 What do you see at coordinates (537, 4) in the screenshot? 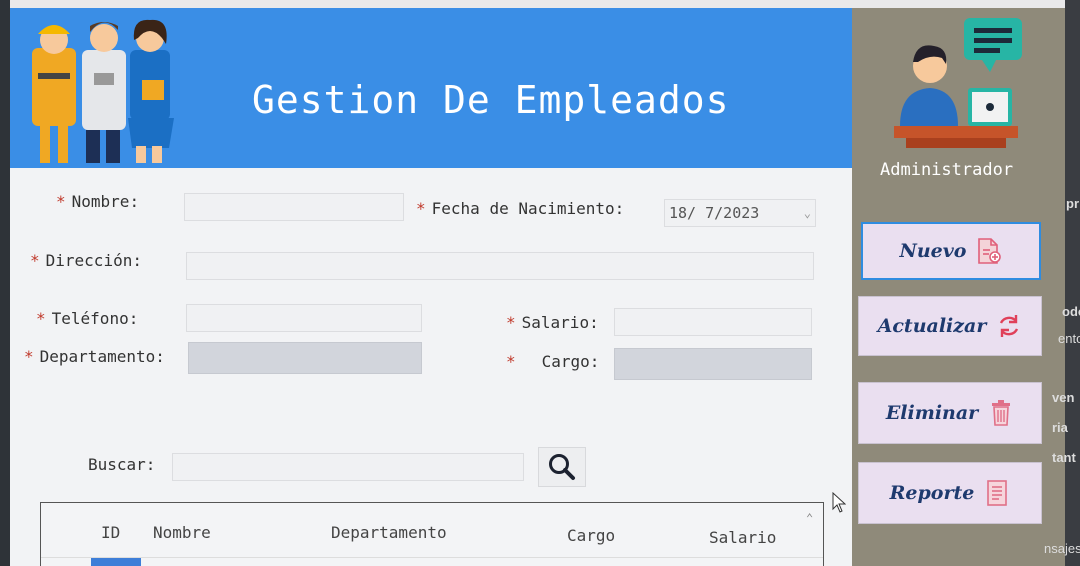
I see `window-top-strip` at bounding box center [537, 4].